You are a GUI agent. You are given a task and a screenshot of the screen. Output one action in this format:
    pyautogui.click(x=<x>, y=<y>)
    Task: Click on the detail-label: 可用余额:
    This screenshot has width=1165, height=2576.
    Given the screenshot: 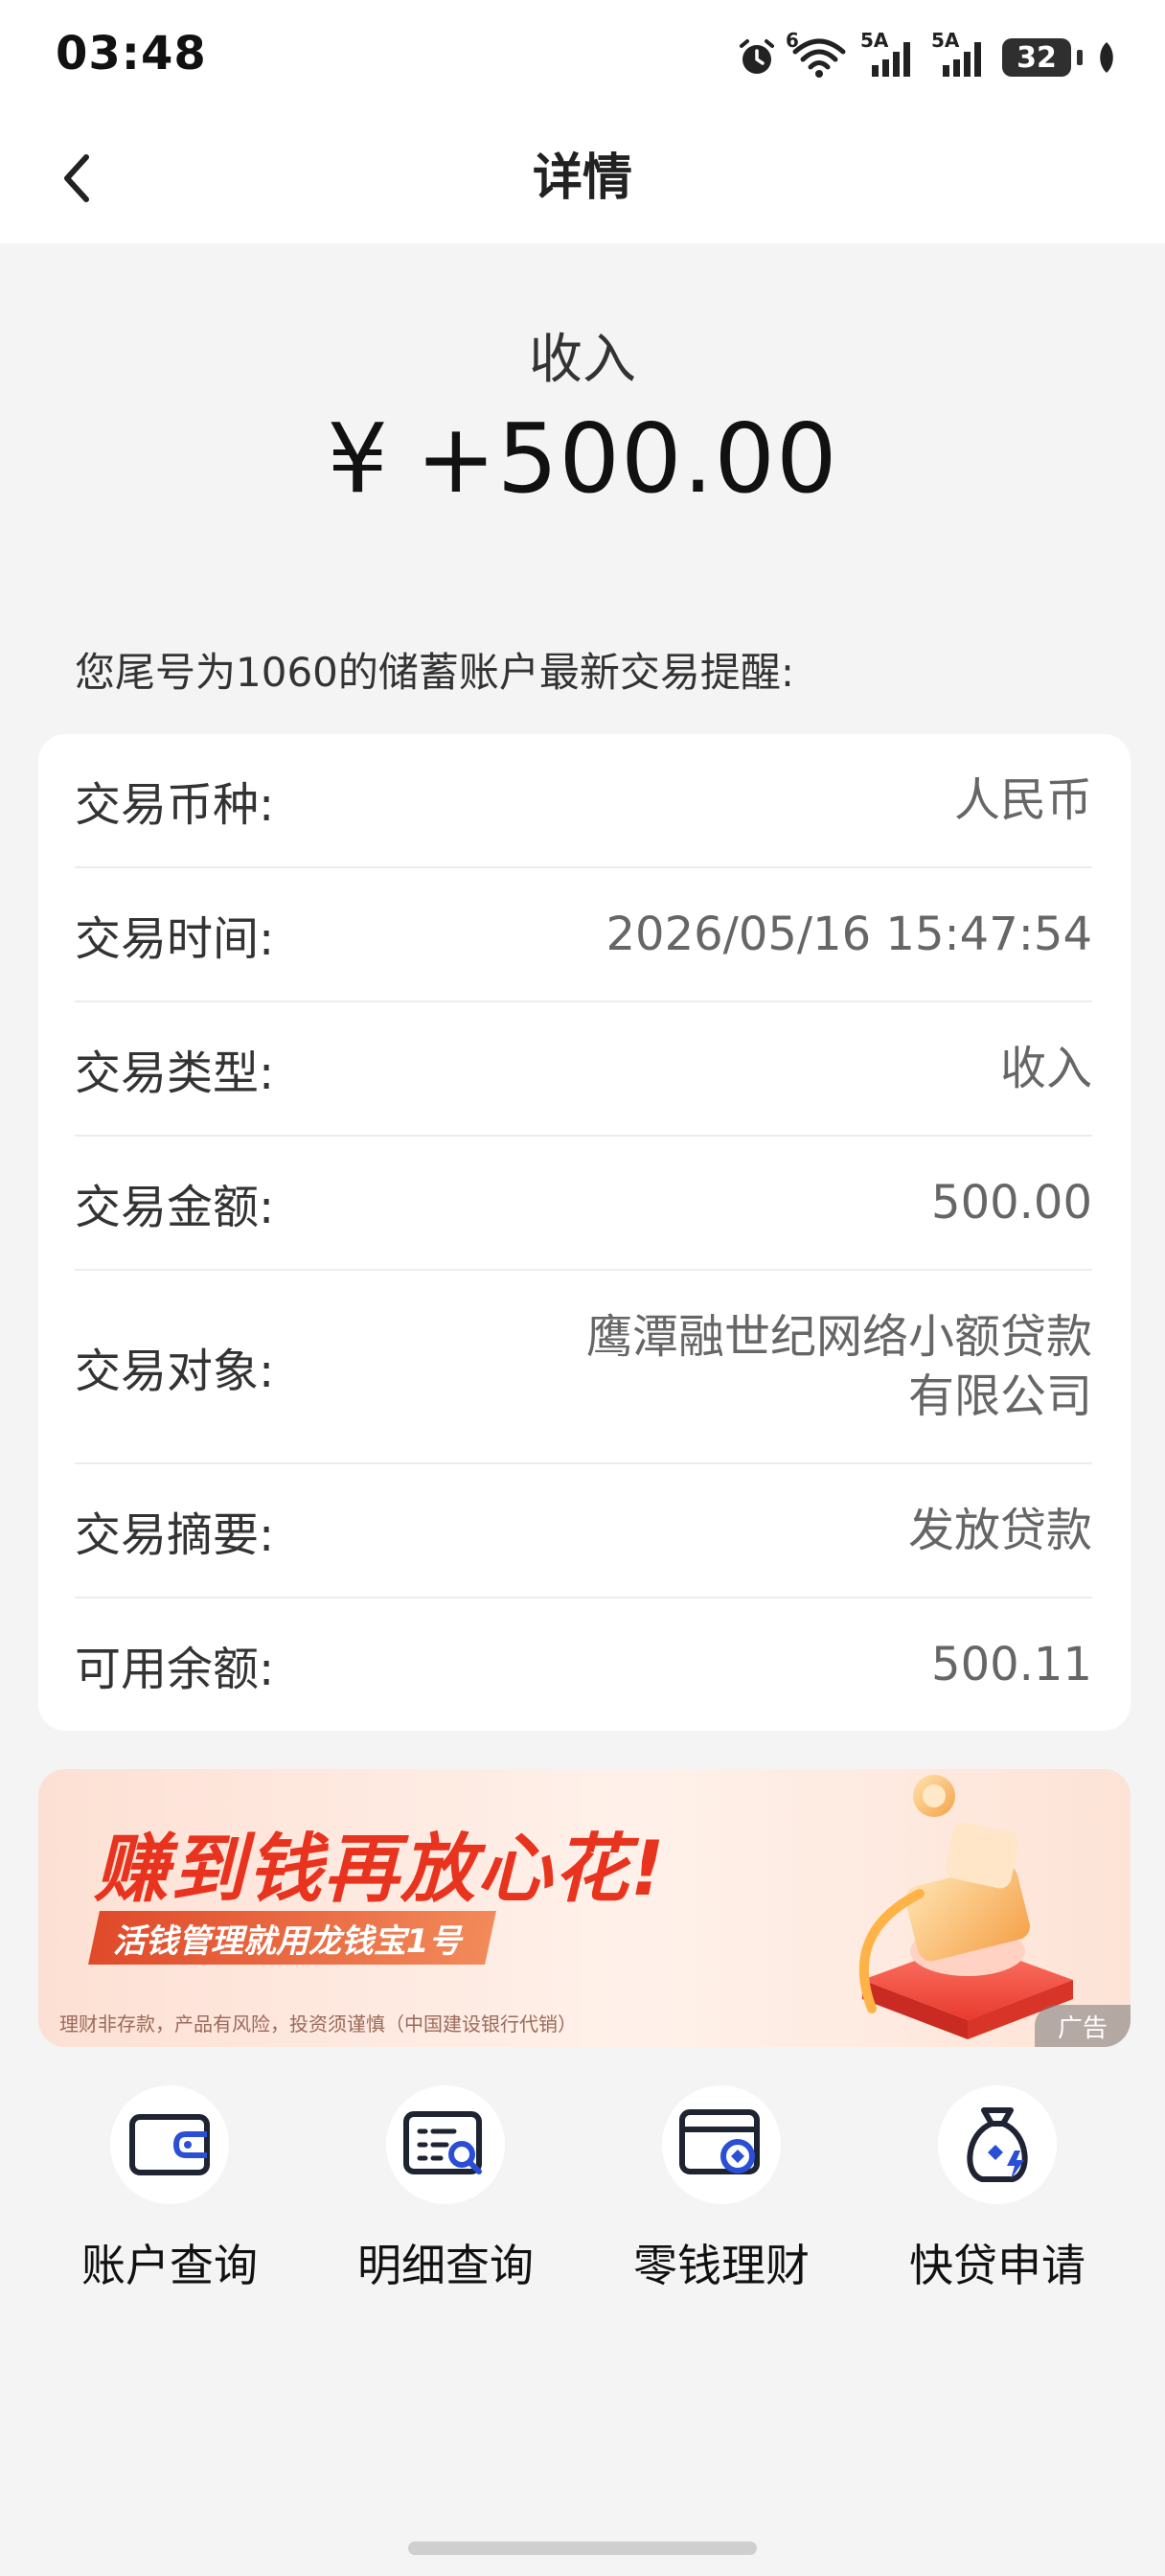 What is the action you would take?
    pyautogui.click(x=175, y=1669)
    